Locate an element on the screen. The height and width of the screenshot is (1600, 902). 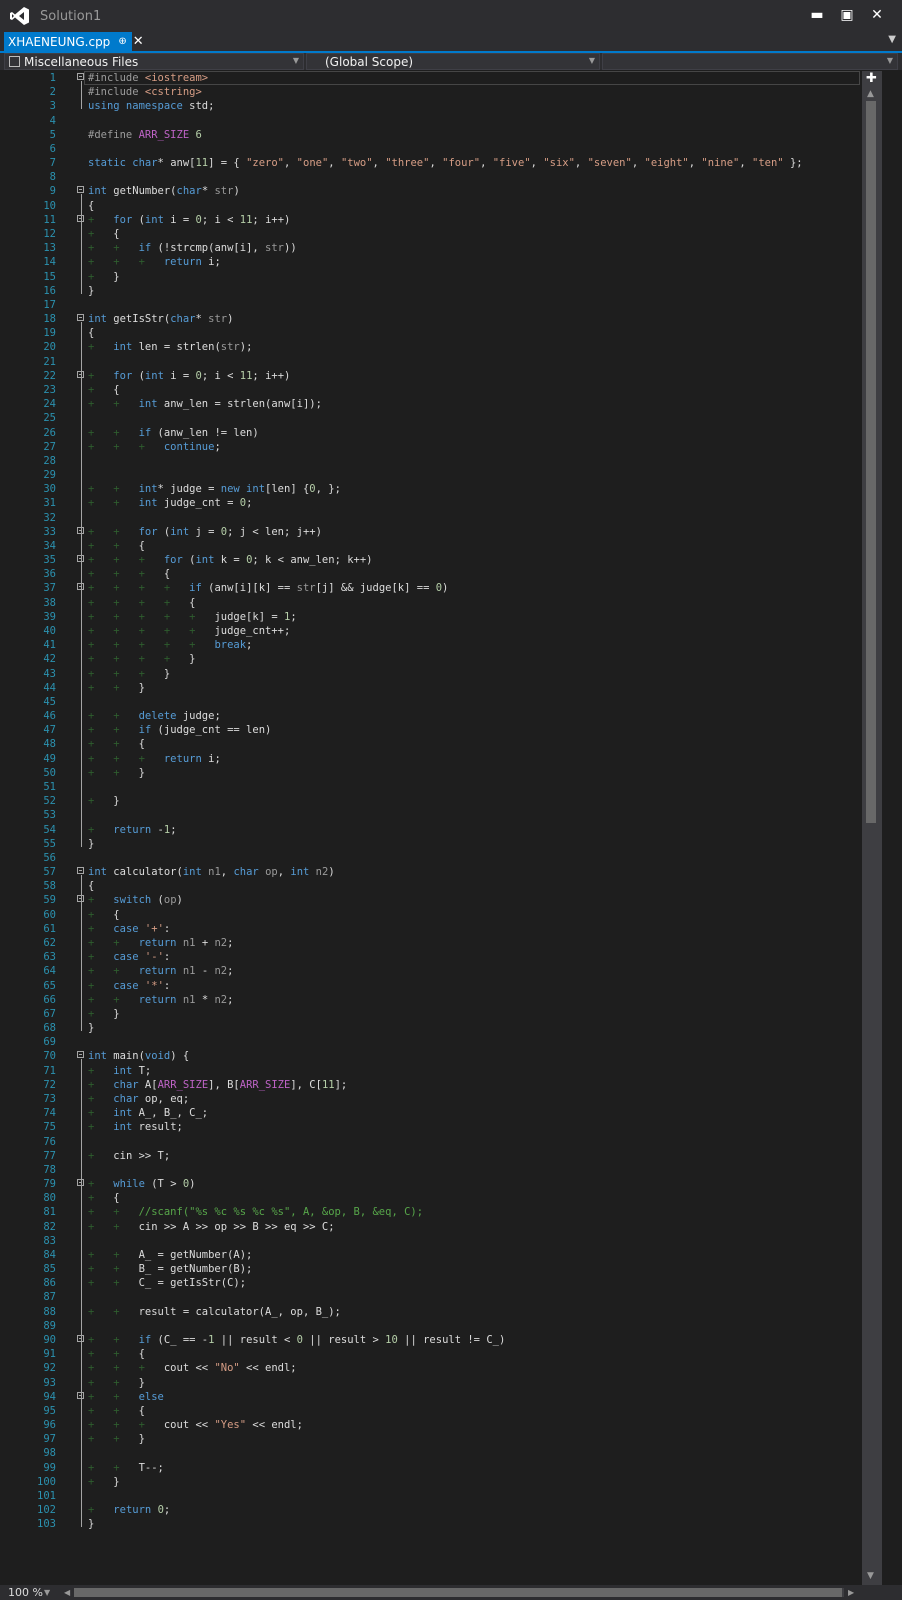
code-line: 89 is located at coordinates (441, 1326).